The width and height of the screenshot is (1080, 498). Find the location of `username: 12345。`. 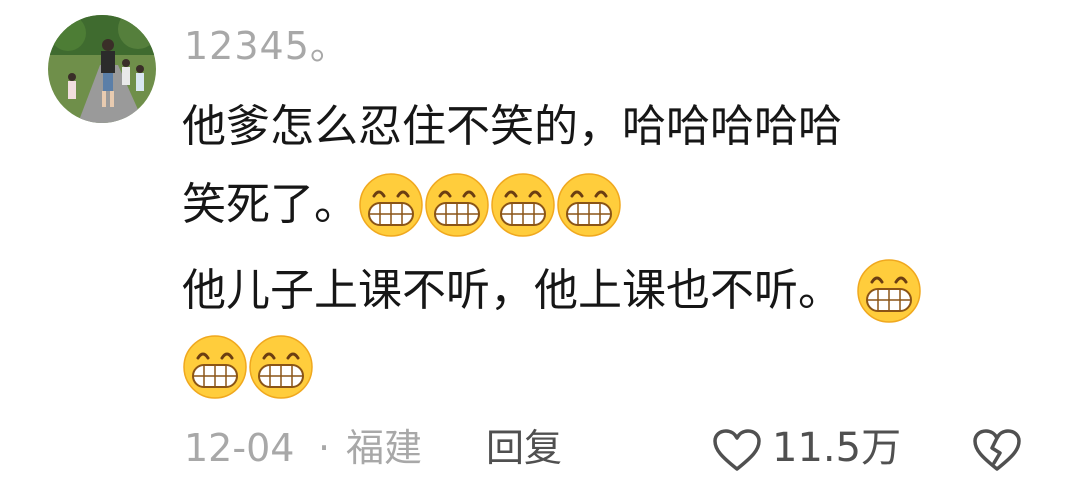

username: 12345。 is located at coordinates (266, 46).